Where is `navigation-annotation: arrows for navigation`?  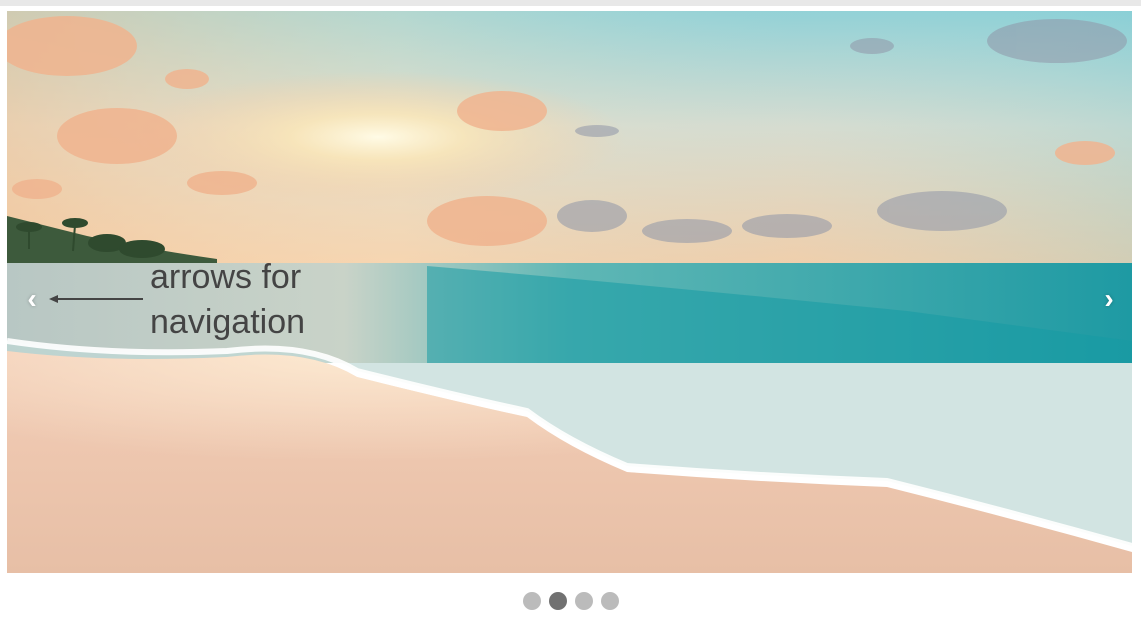
navigation-annotation: arrows for navigation is located at coordinates (250, 300).